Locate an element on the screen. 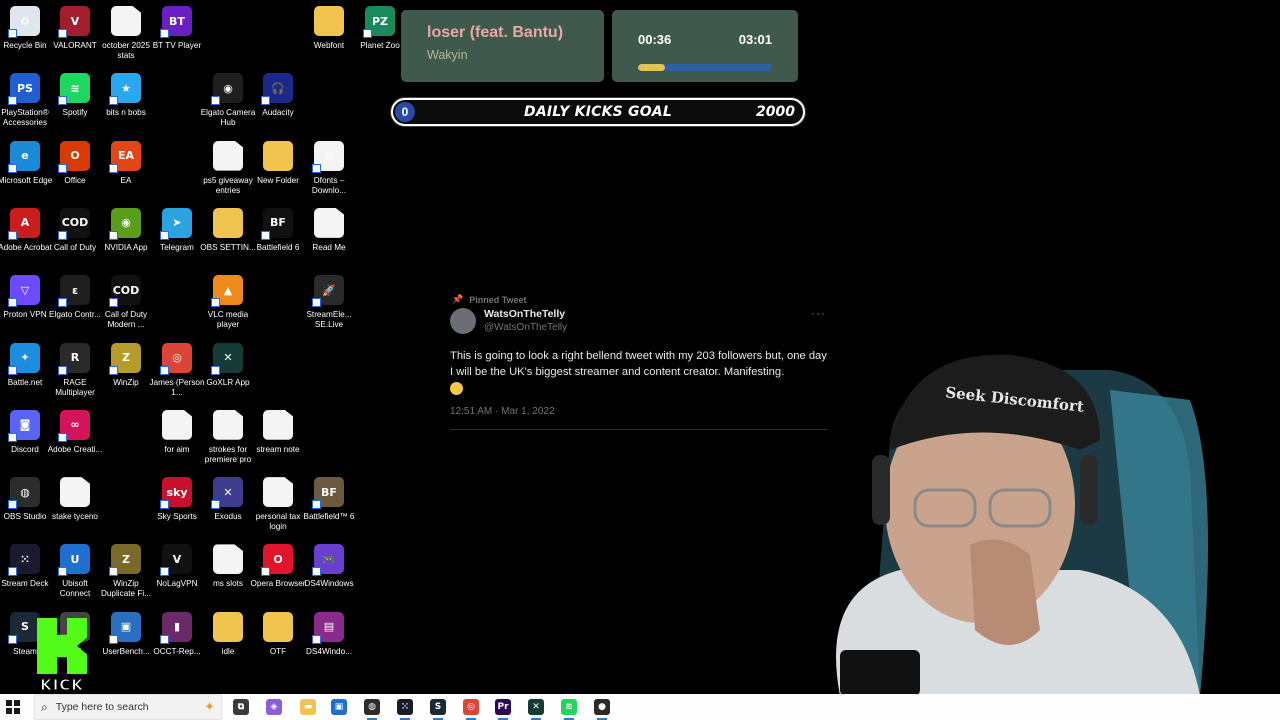  desktop-shortcut: BT BT TV Player is located at coordinates (177, 28).